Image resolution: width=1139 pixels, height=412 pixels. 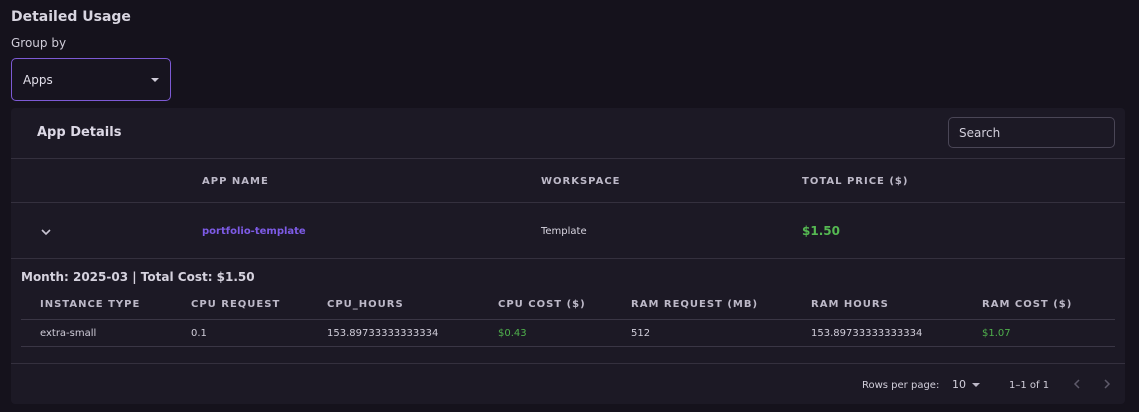 I want to click on cell-cpu-request: 0.1, so click(x=199, y=333).